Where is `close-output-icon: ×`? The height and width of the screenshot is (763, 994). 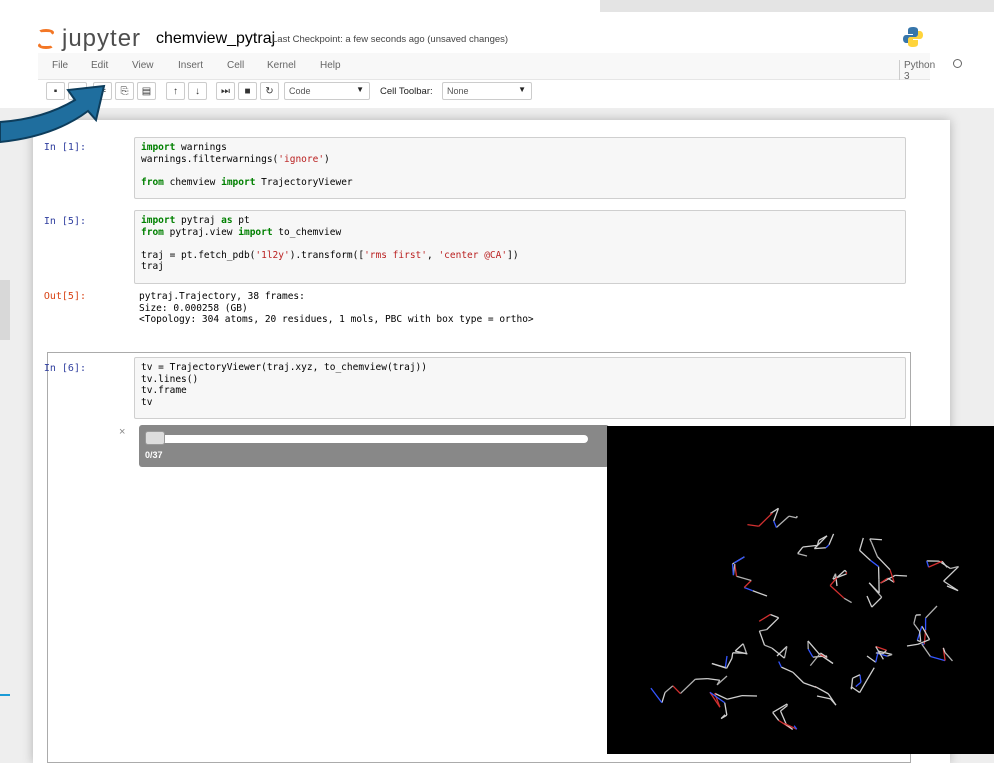
close-output-icon: × is located at coordinates (122, 432).